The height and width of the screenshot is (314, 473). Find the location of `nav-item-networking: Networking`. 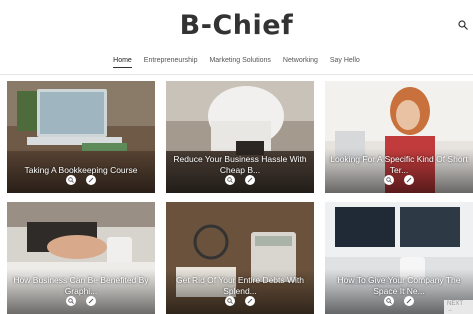

nav-item-networking: Networking is located at coordinates (300, 60).